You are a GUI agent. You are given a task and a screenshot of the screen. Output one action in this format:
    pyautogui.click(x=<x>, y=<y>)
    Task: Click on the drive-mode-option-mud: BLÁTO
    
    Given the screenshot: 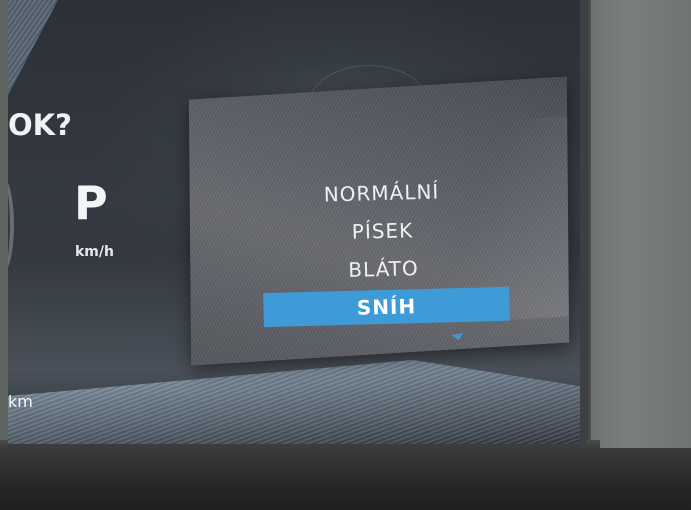 What is the action you would take?
    pyautogui.click(x=383, y=269)
    